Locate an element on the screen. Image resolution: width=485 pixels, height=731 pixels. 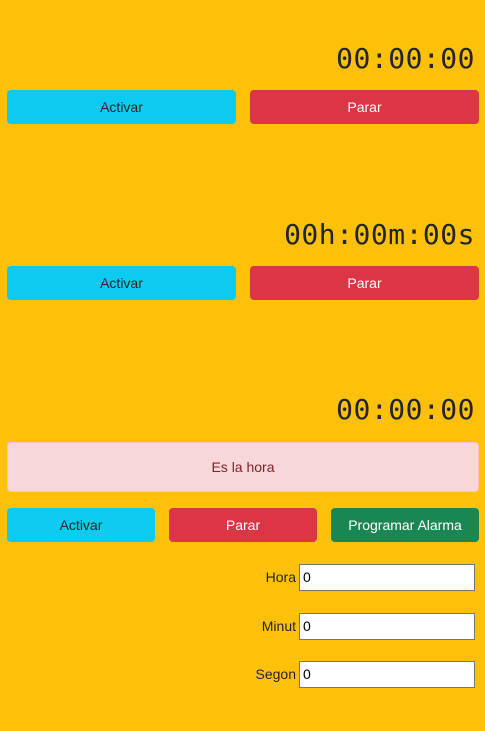
alarm-alert: Es la hora is located at coordinates (243, 467).